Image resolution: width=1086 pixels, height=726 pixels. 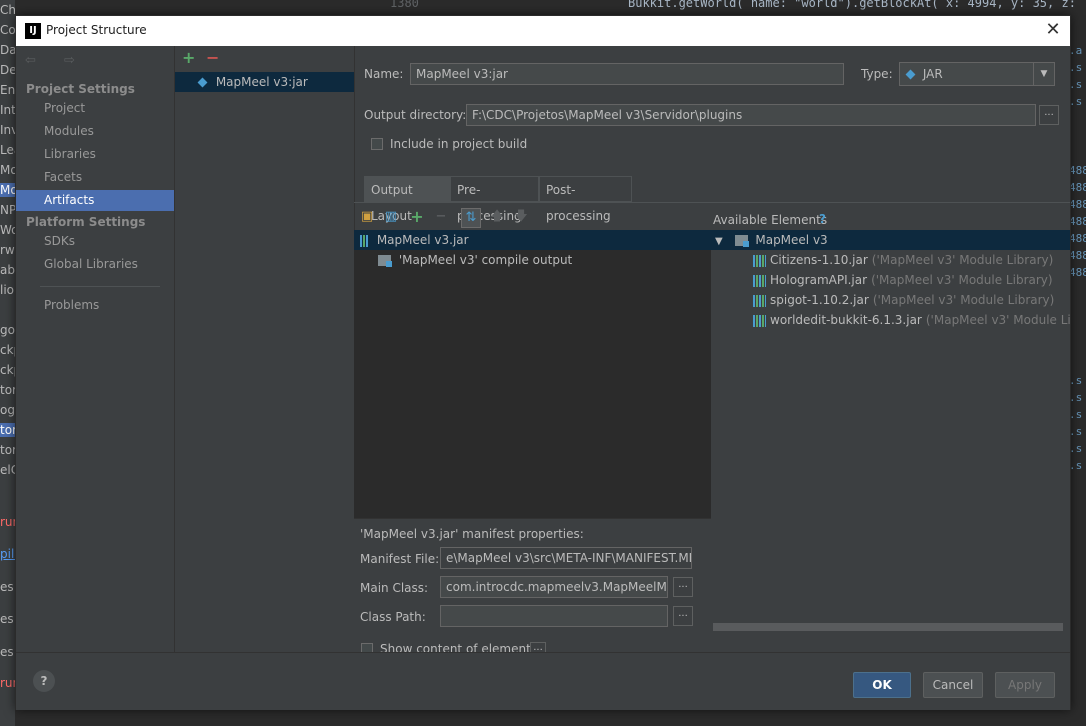 What do you see at coordinates (202, 83) in the screenshot?
I see `jar-artifact-icon` at bounding box center [202, 83].